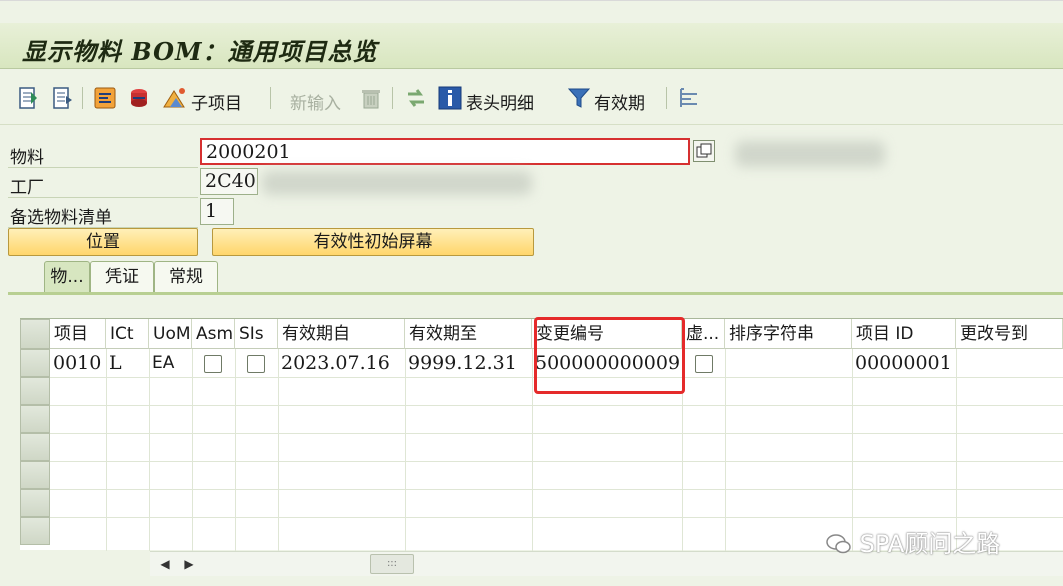 The width and height of the screenshot is (1063, 586). I want to click on watermark-text: SPA顾问之路, so click(930, 544).